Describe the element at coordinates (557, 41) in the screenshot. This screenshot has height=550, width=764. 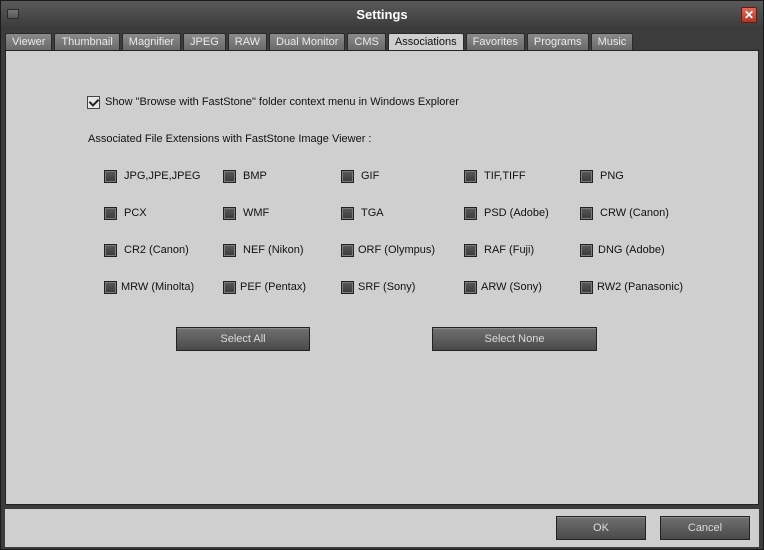
I see `tab-programs: Programs` at that location.